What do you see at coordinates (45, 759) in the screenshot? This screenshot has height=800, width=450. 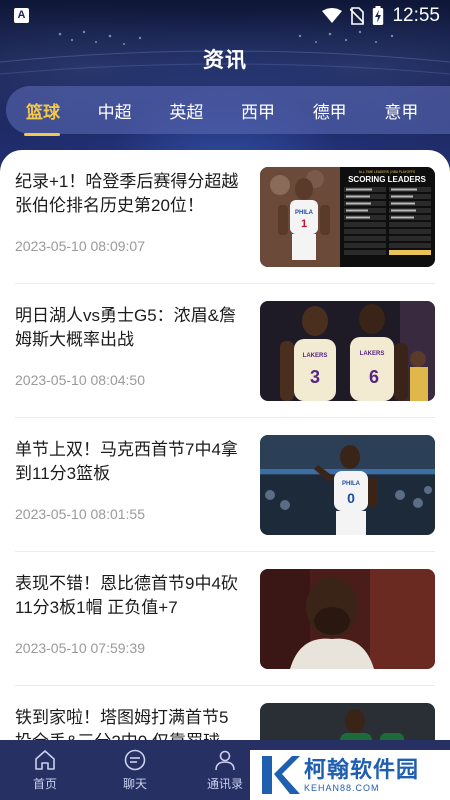 I see `home-icon` at bounding box center [45, 759].